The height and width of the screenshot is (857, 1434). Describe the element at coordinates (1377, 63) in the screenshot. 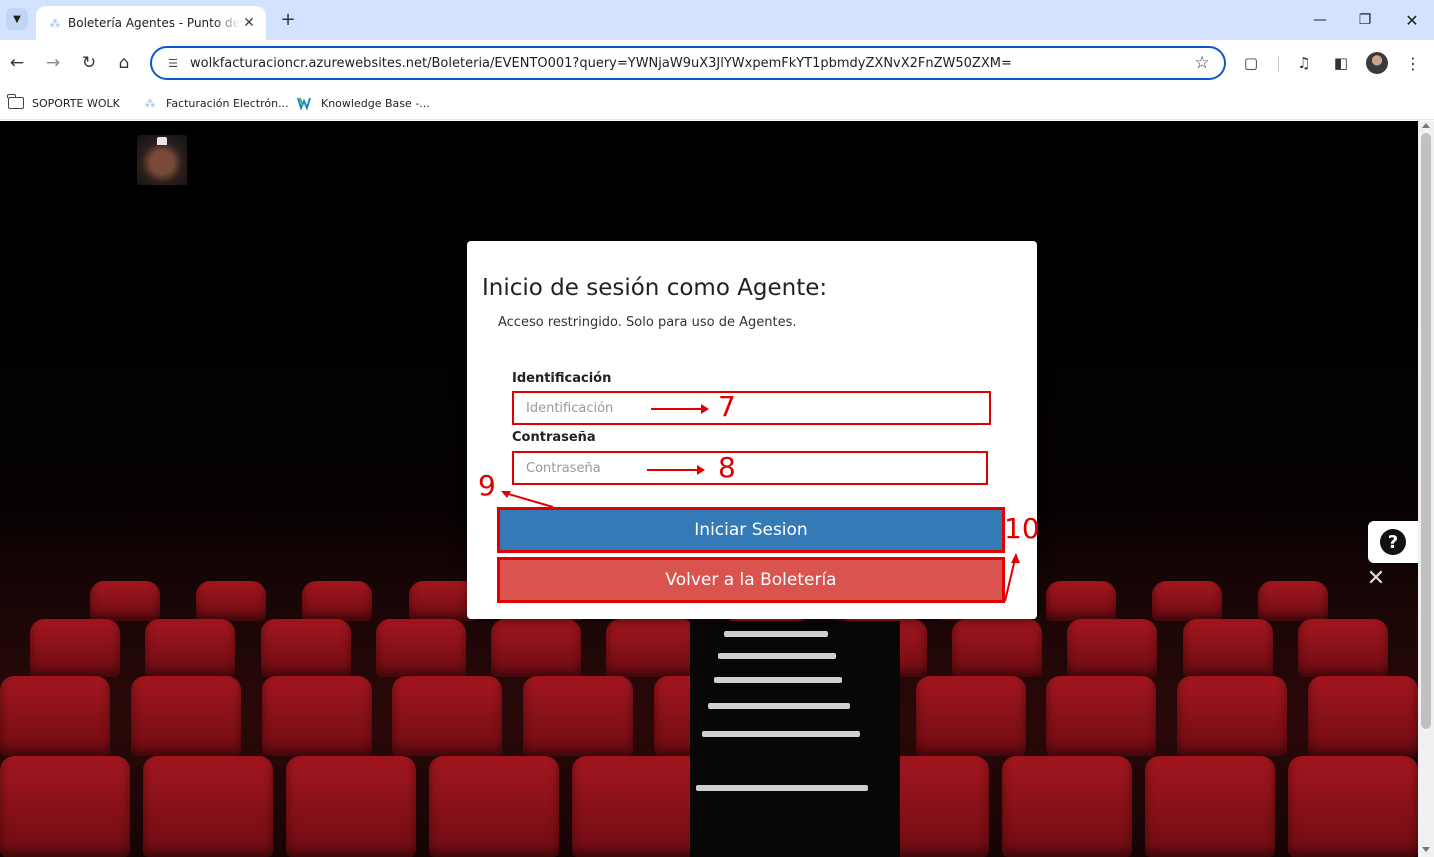

I see `avatar` at that location.